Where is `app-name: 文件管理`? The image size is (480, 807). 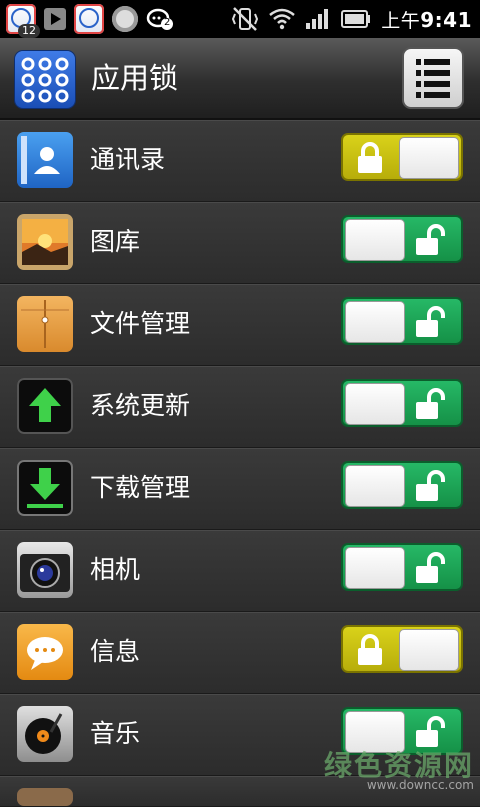
app-name: 文件管理 is located at coordinates (140, 323).